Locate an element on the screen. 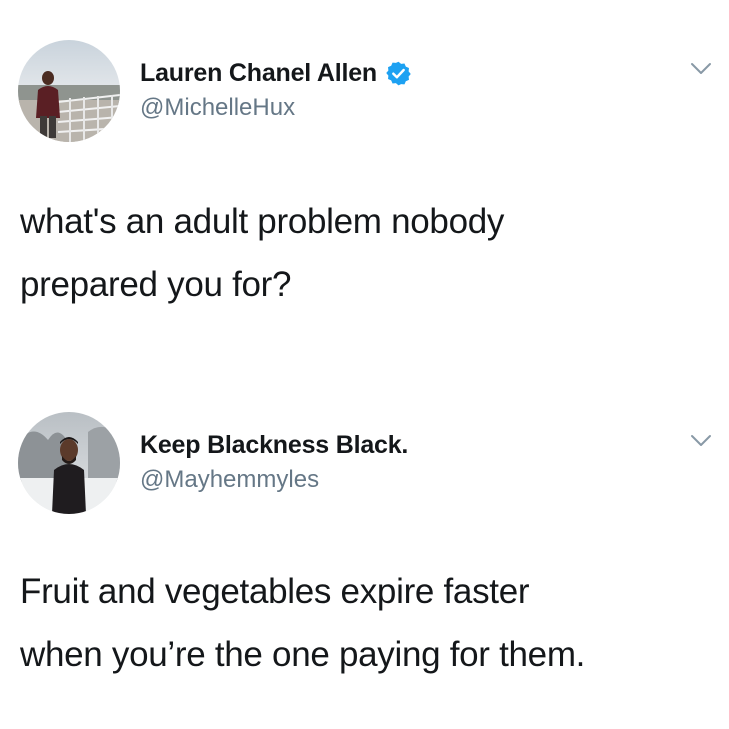 The height and width of the screenshot is (729, 729). author-name-row: Keep Blackness Black. is located at coordinates (274, 445).